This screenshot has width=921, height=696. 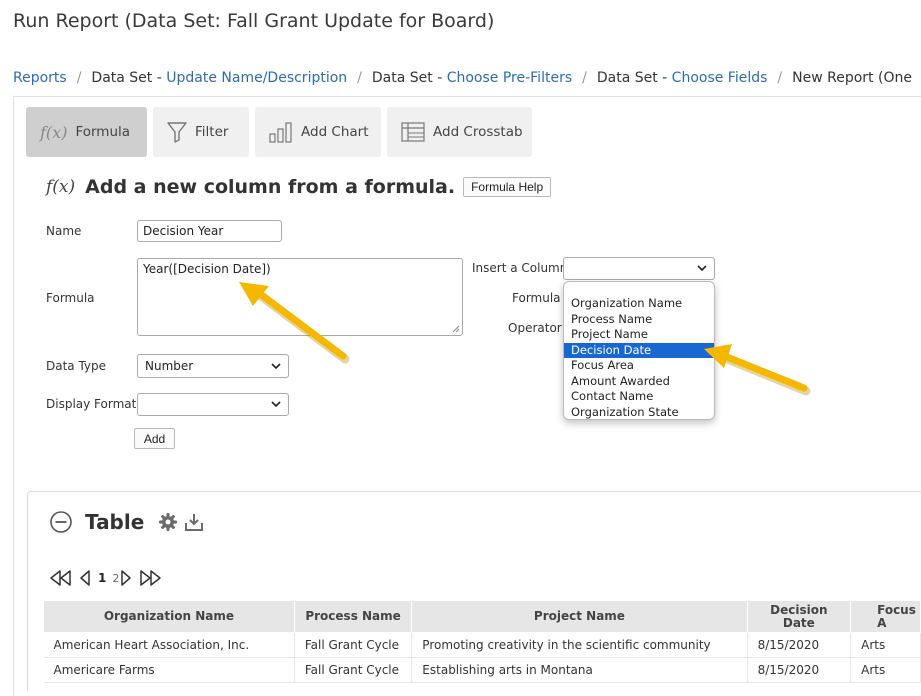 What do you see at coordinates (154, 438) in the screenshot?
I see `add-button: Add` at bounding box center [154, 438].